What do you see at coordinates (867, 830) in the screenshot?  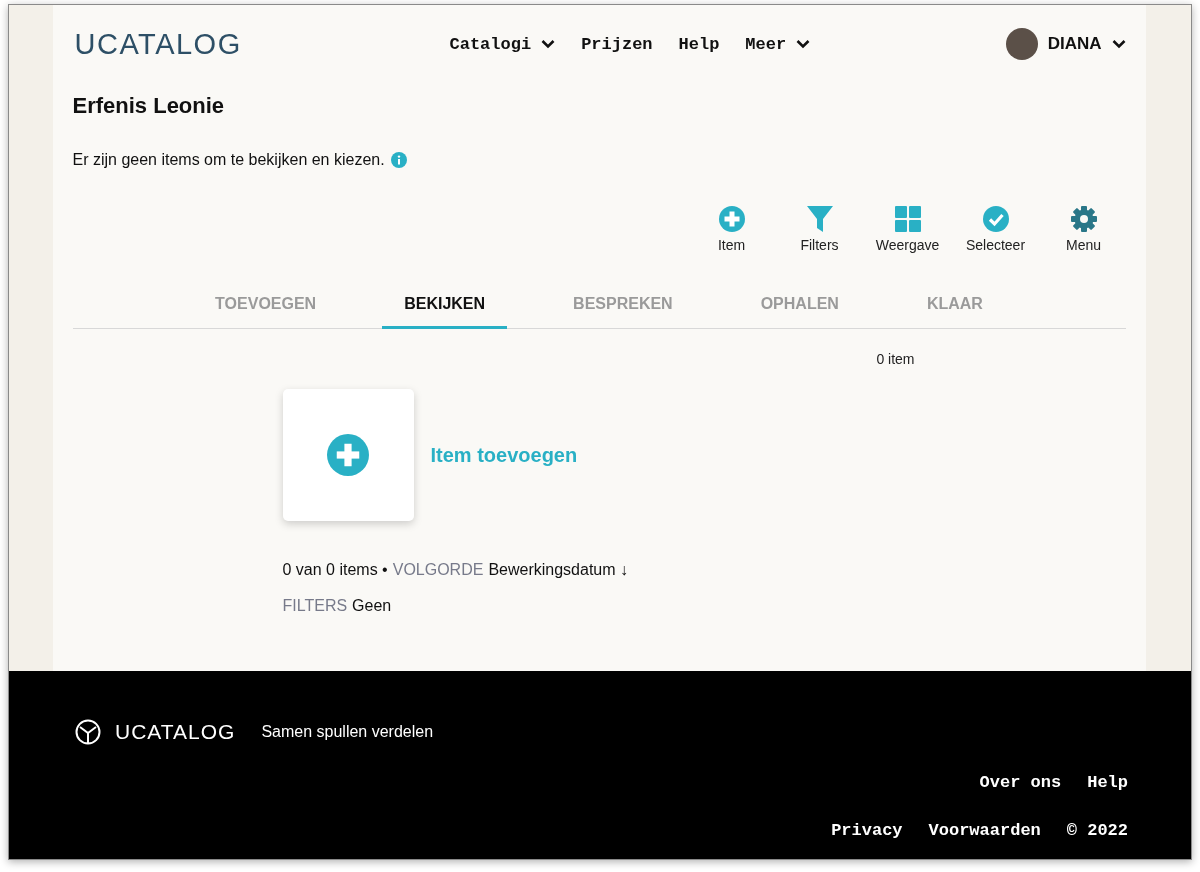 I see `footer-link: Privacy` at bounding box center [867, 830].